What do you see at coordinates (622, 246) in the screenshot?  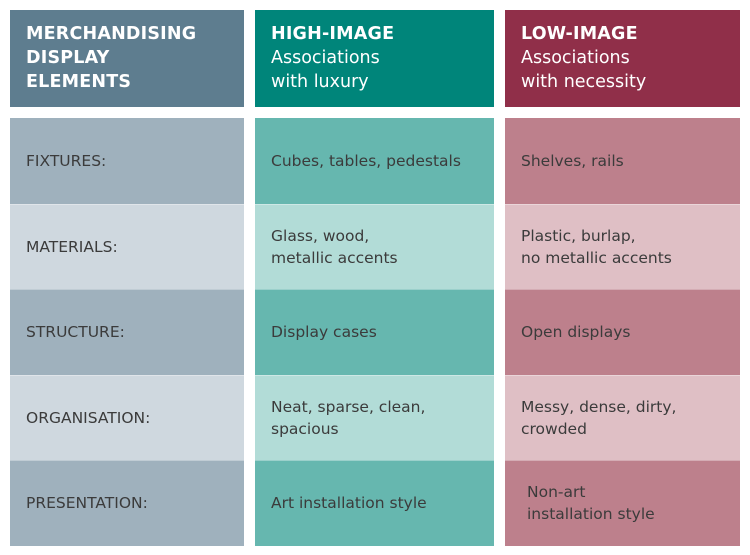 I see `low-image-materials: Plastic, burlap, no metallic accents` at bounding box center [622, 246].